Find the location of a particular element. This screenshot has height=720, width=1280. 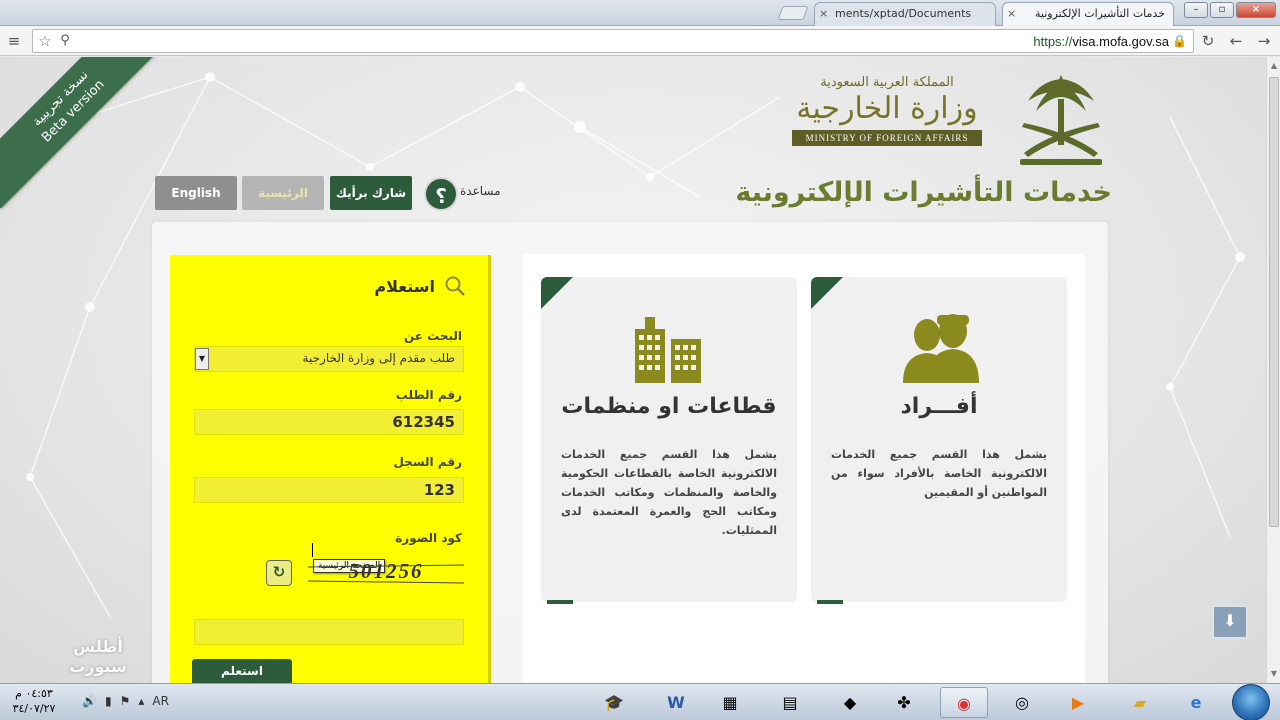

text-cursor is located at coordinates (315, 550).